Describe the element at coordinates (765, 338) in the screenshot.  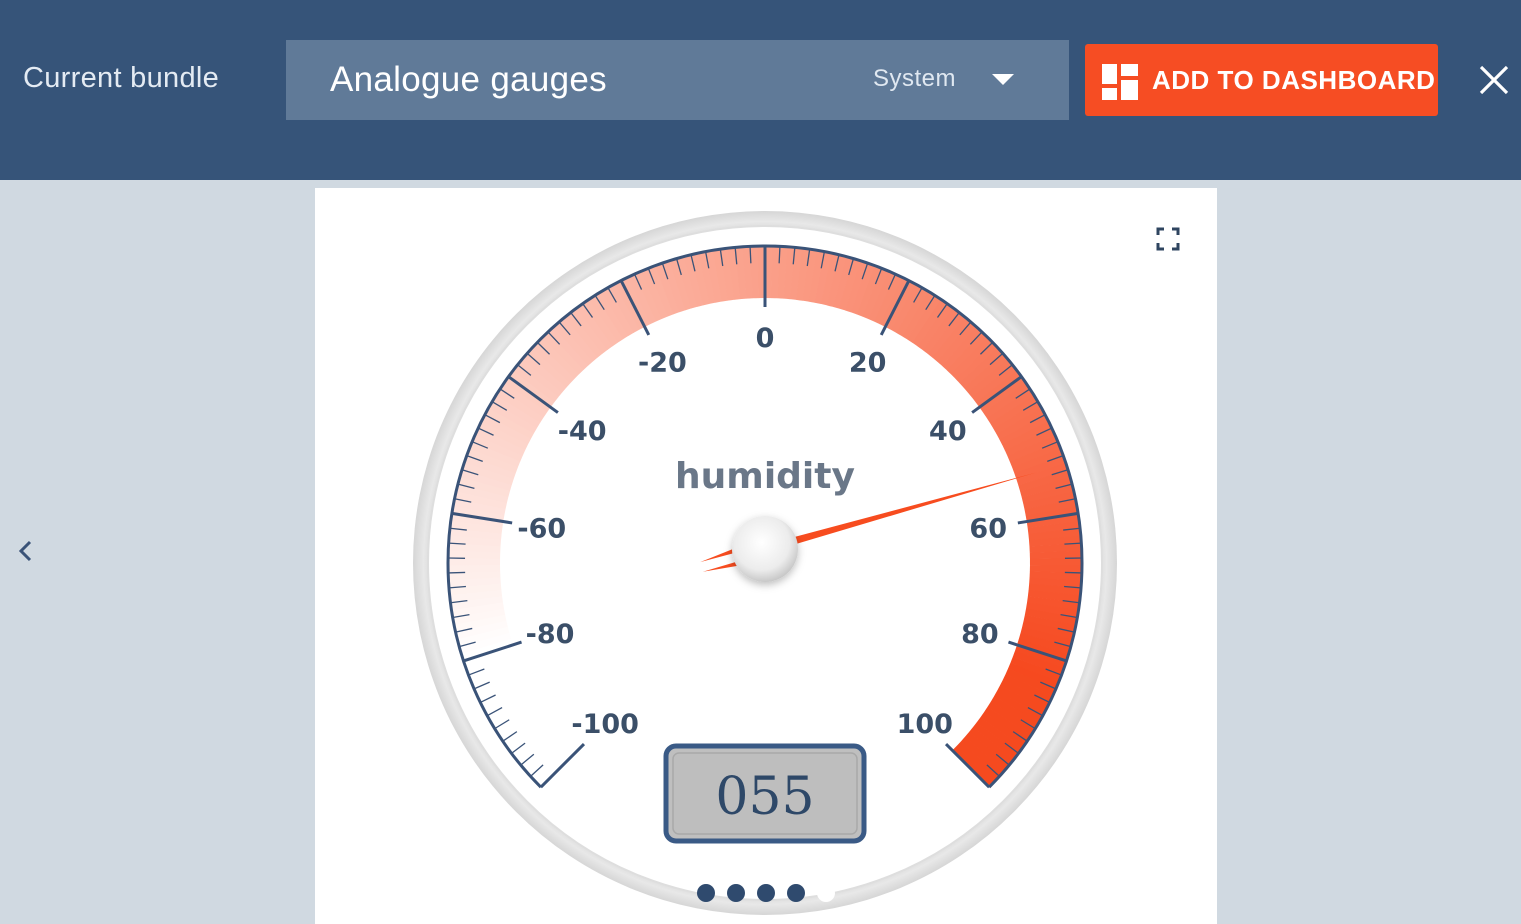
I see `gauge-tick-label: 0` at that location.